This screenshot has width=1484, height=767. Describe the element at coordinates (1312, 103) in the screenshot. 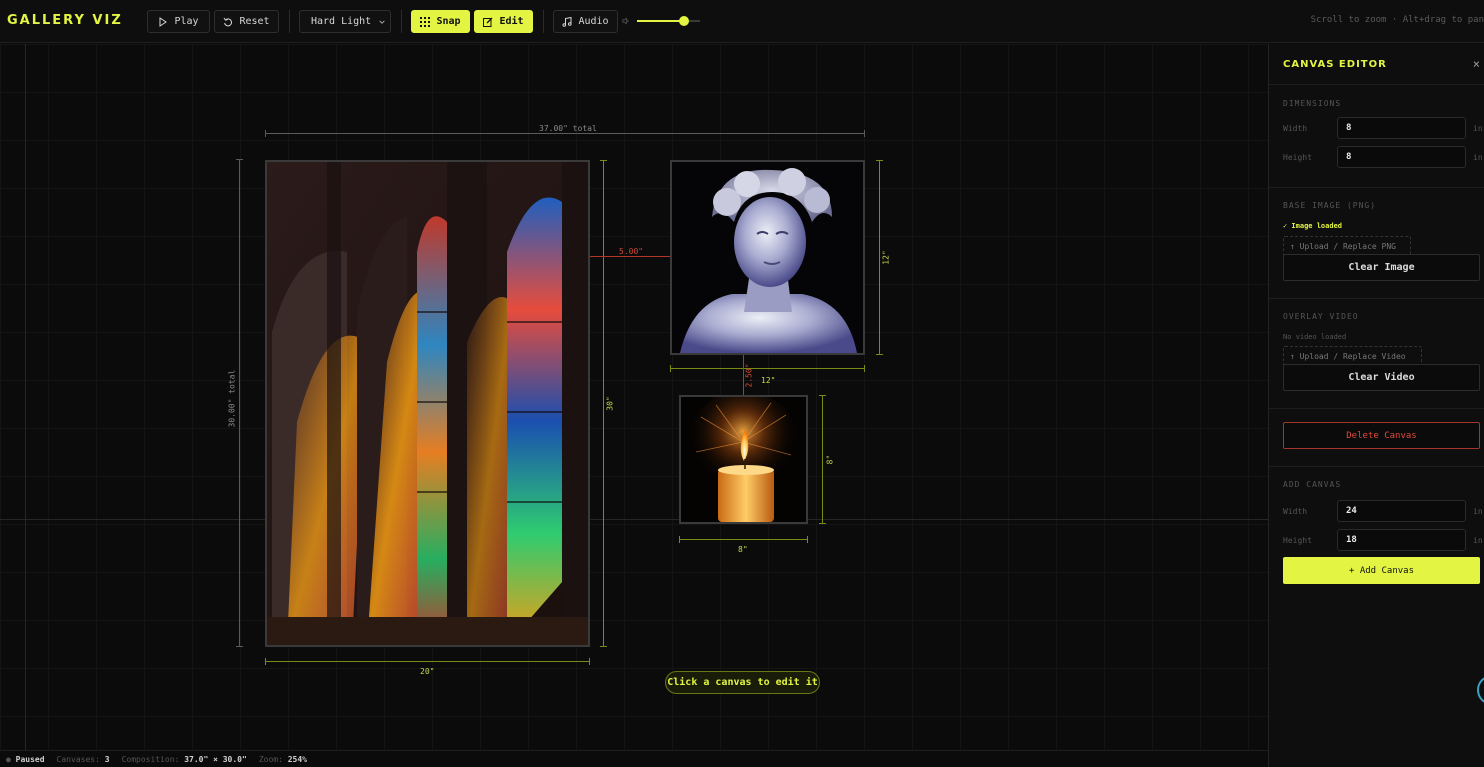

I see `dimensions-header: DIMENSIONS` at that location.